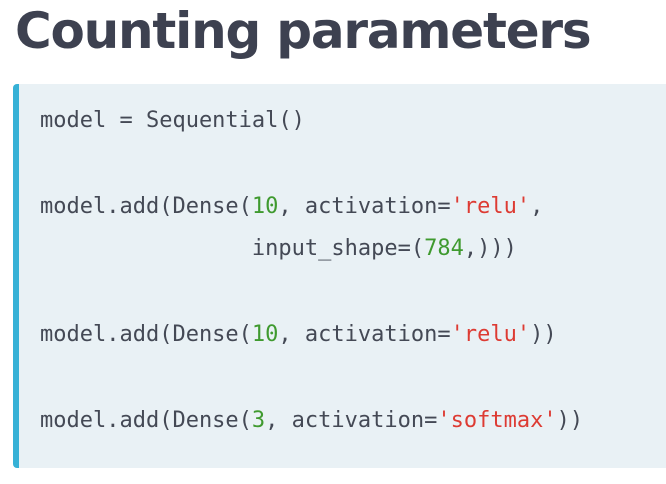  What do you see at coordinates (232, 248) in the screenshot?
I see `code-text: input_shape=(` at bounding box center [232, 248].